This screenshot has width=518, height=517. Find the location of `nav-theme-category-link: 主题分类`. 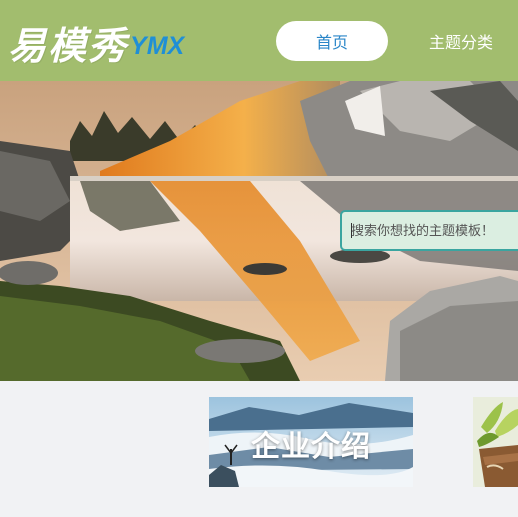

nav-theme-category-link: 主题分类 is located at coordinates (461, 41).